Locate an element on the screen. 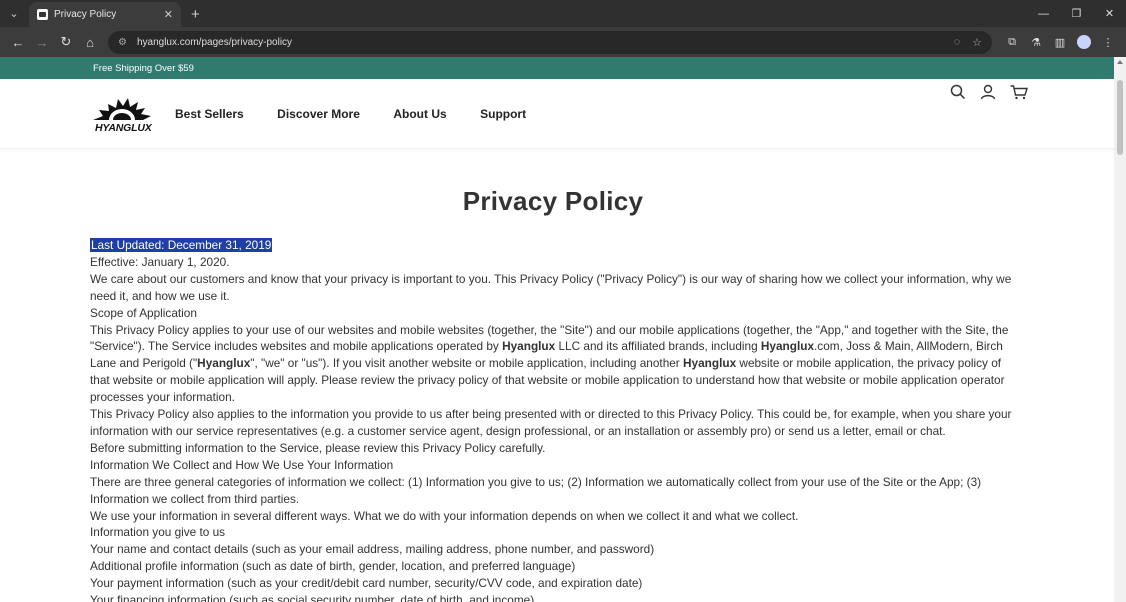  logo-text: HYANGLUX is located at coordinates (123, 127).